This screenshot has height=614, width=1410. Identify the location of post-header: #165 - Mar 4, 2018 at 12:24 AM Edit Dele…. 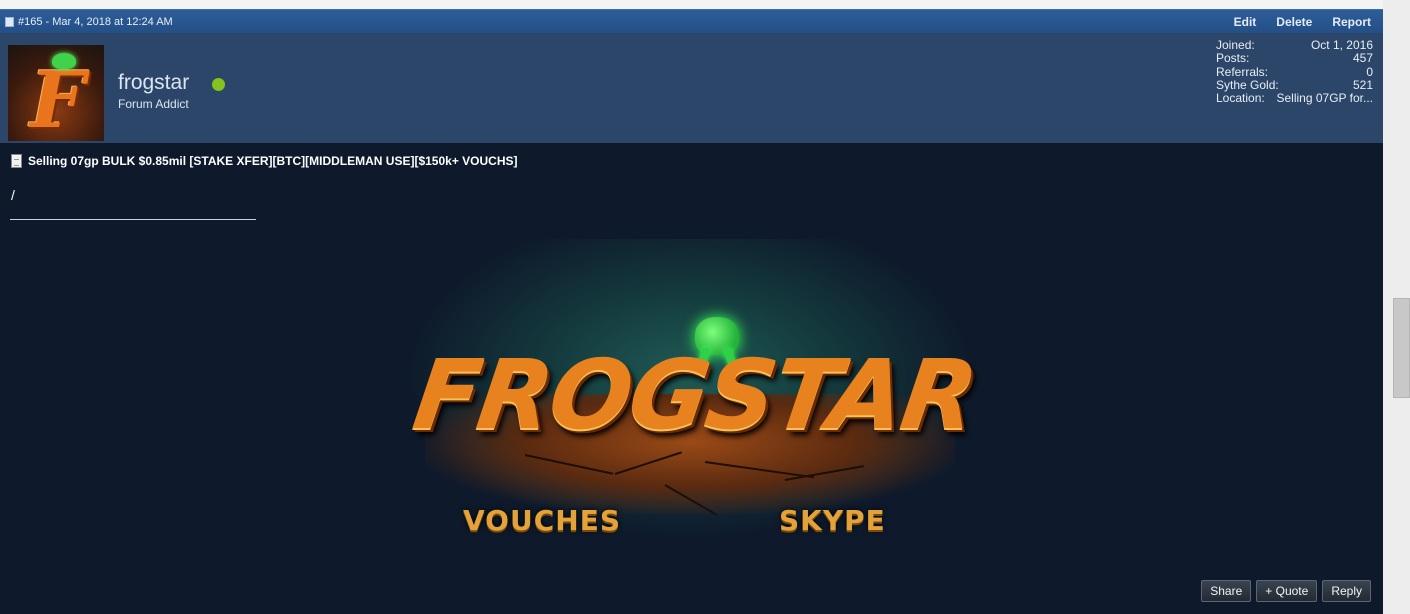
(691, 21).